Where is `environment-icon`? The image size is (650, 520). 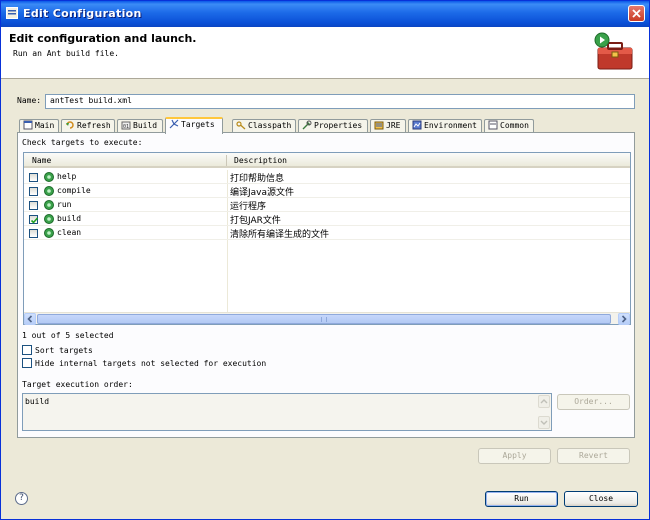 environment-icon is located at coordinates (417, 125).